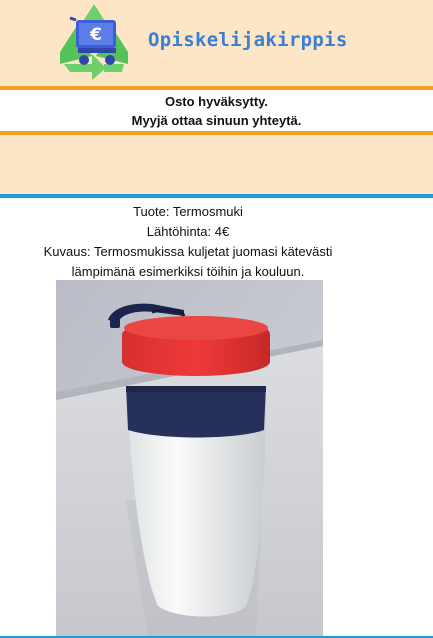 Image resolution: width=433 pixels, height=638 pixels. Describe the element at coordinates (188, 211) in the screenshot. I see `product-name: Tuote: Termosmuki` at that location.